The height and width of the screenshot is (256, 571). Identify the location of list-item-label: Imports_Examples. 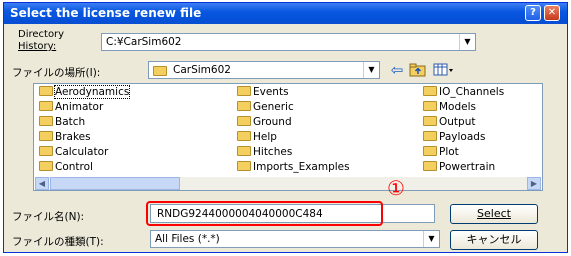
(301, 167).